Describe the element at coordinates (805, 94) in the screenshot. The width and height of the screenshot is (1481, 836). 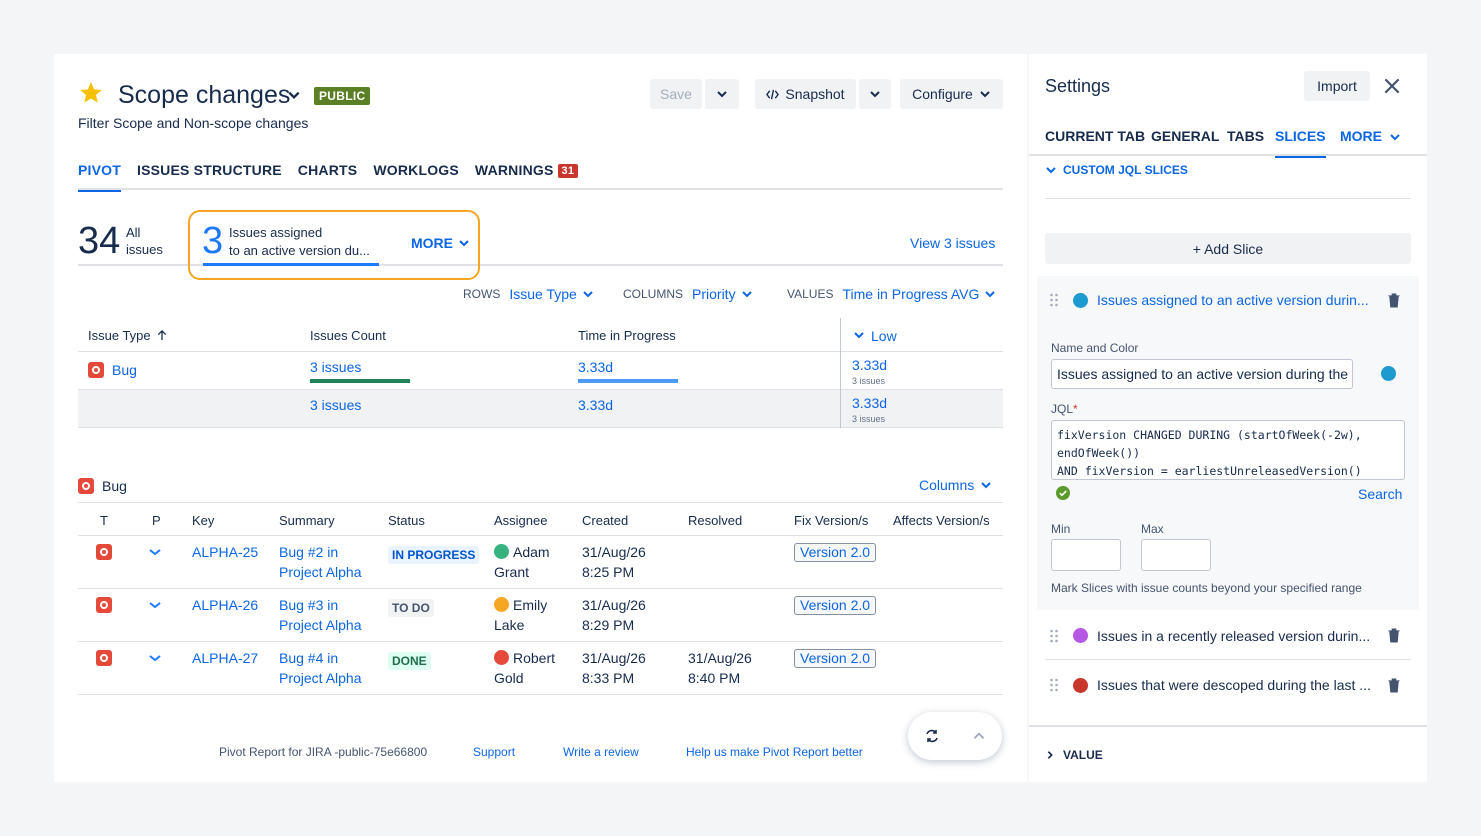
I see `snapshot-button: Snapshot` at that location.